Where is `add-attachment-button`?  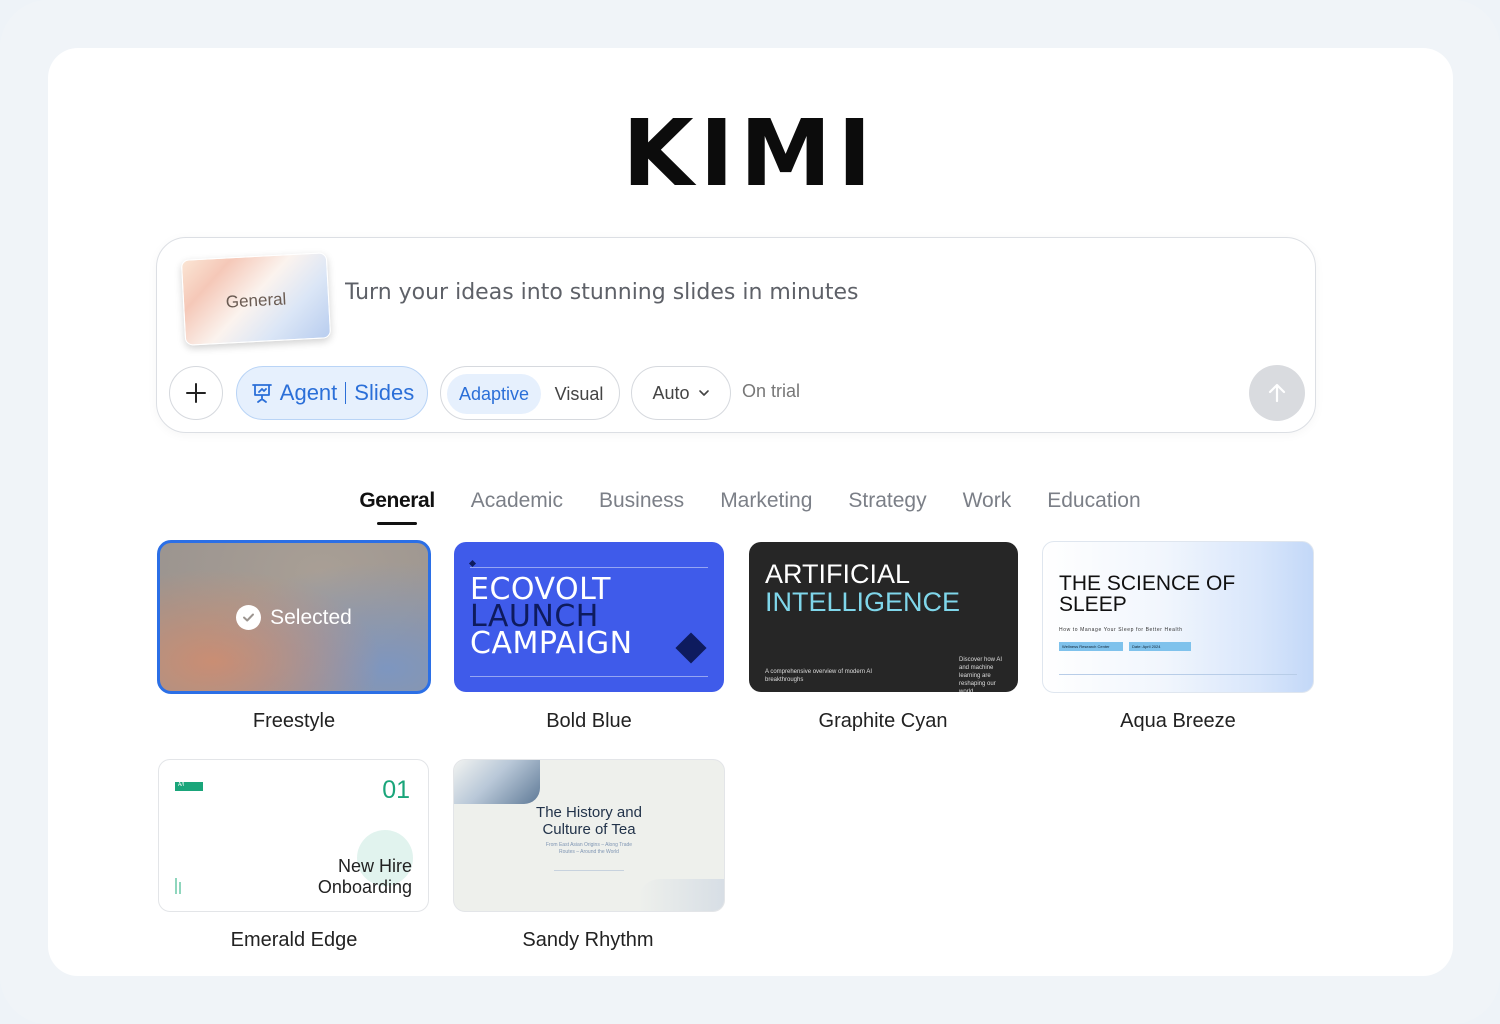
add-attachment-button is located at coordinates (196, 393).